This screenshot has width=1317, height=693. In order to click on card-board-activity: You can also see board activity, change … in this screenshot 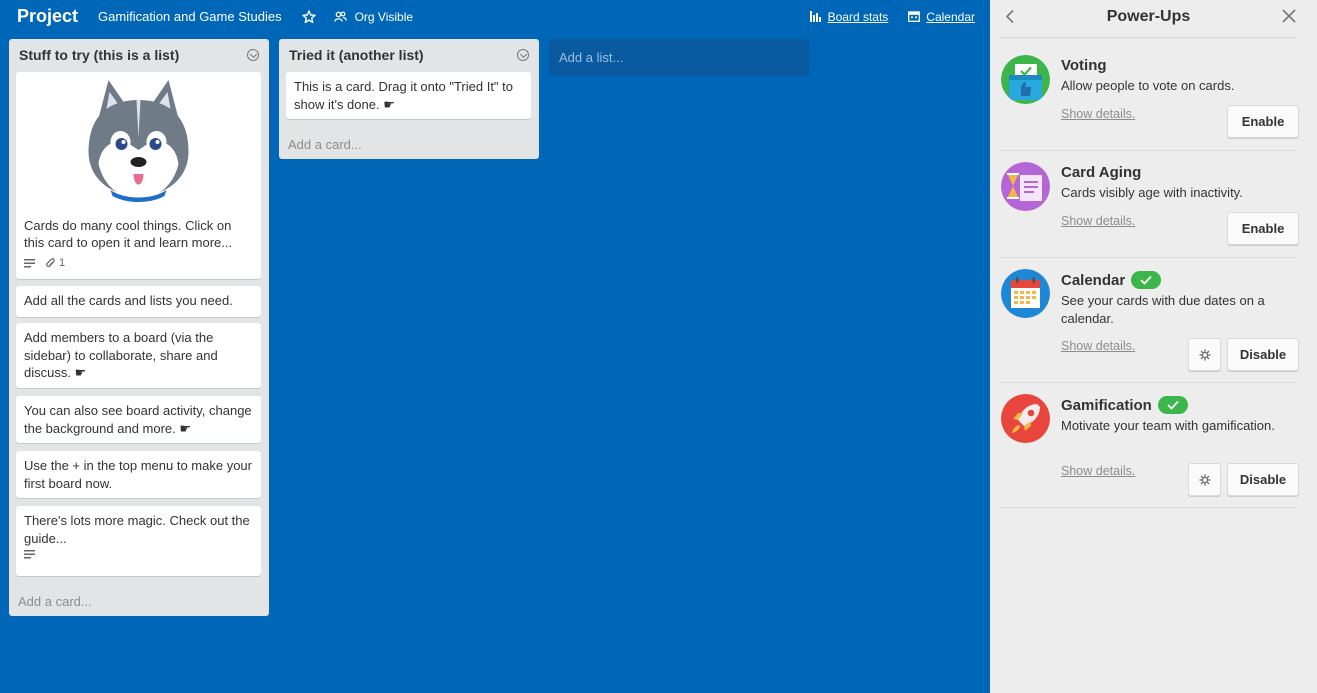, I will do `click(138, 419)`.